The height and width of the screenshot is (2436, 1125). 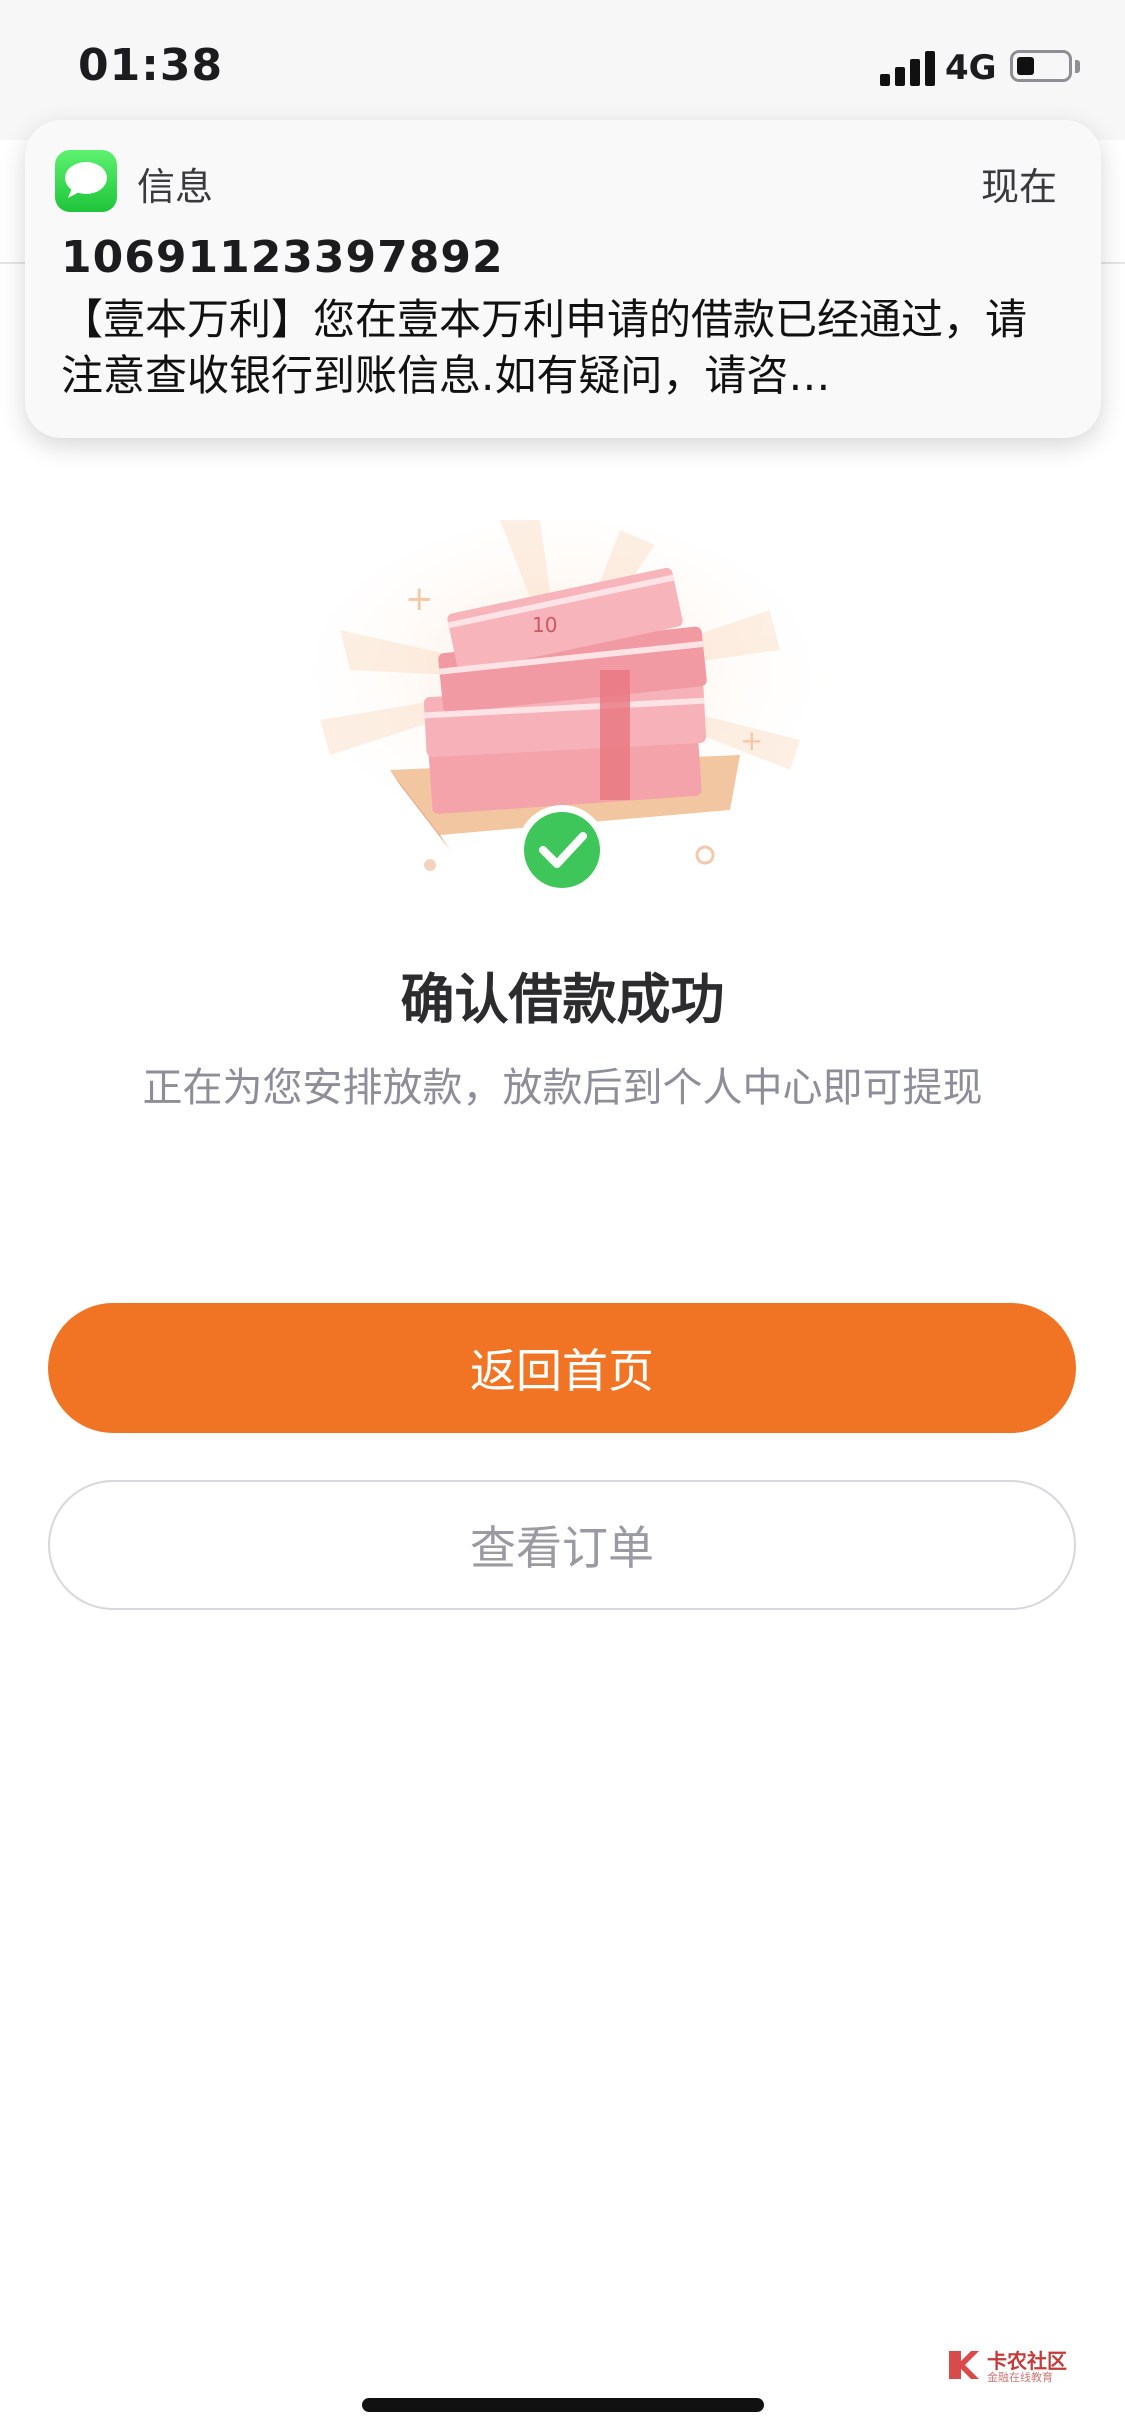 I want to click on battery-icon, so click(x=1041, y=66).